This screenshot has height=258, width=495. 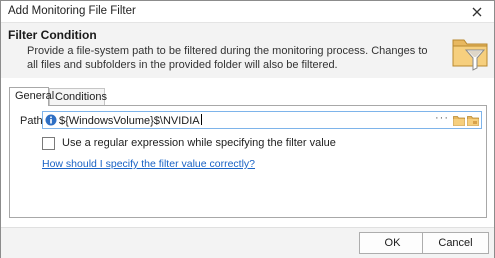 I want to click on ok-button: OK, so click(x=392, y=243).